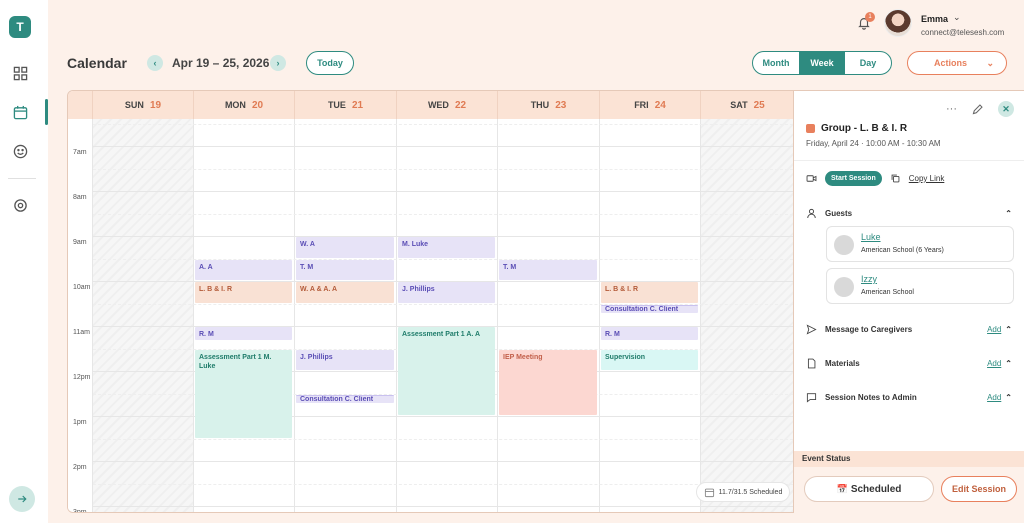 The image size is (1024, 523). Describe the element at coordinates (345, 292) in the screenshot. I see `calendar-event: W. A & A. A` at that location.